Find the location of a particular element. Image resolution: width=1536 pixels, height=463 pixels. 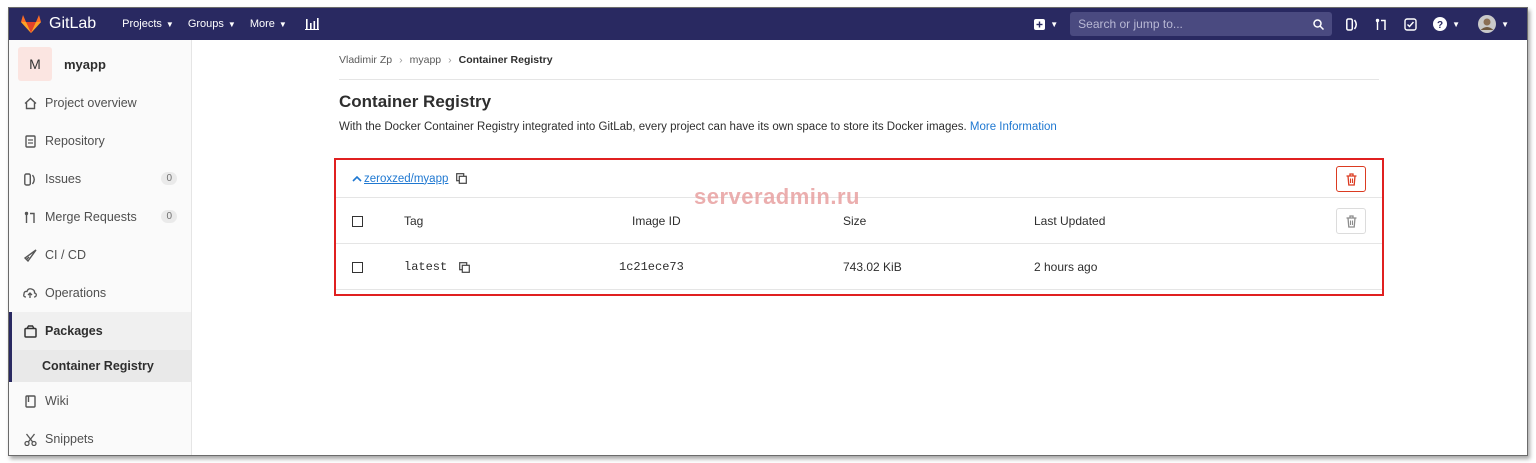

search-input is located at coordinates (1188, 24).